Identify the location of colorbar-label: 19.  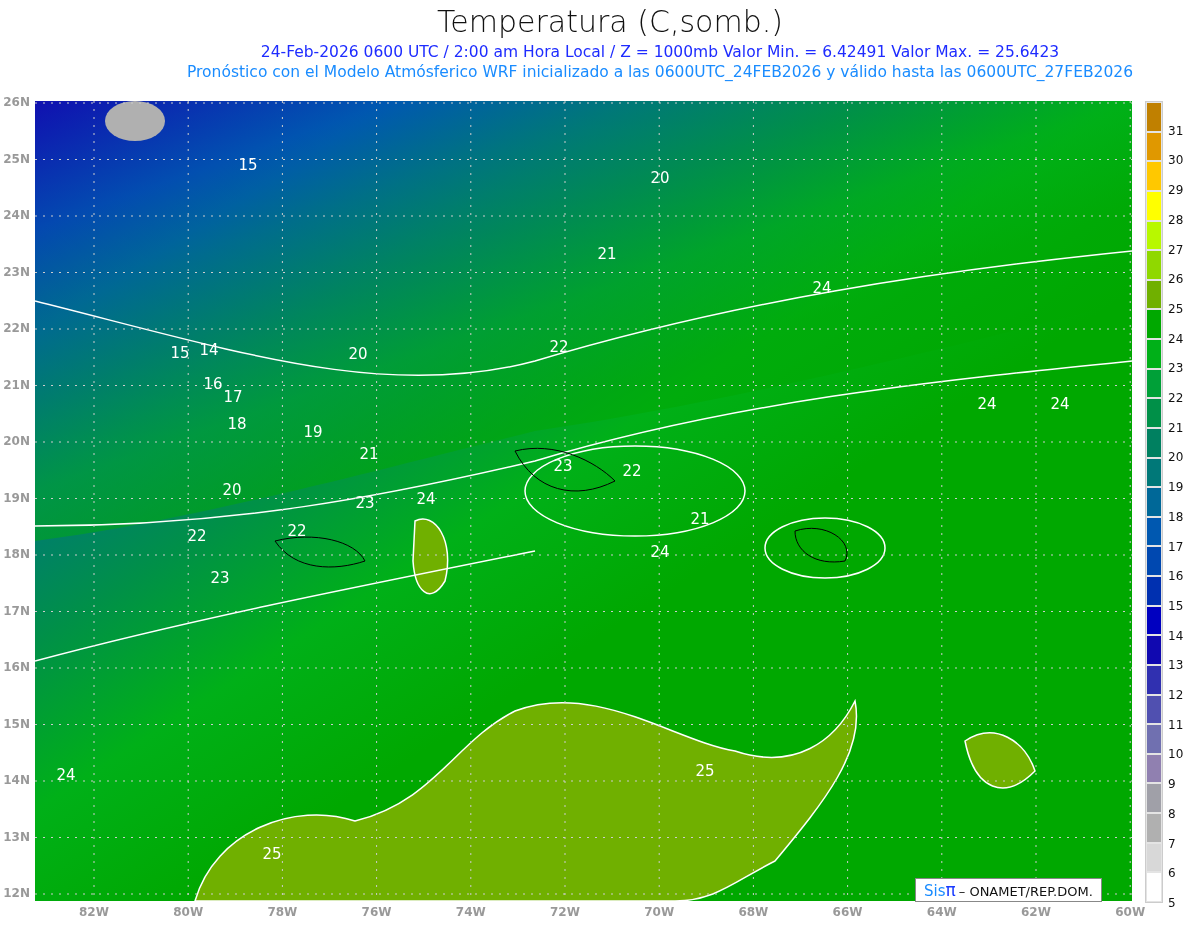
(1176, 487).